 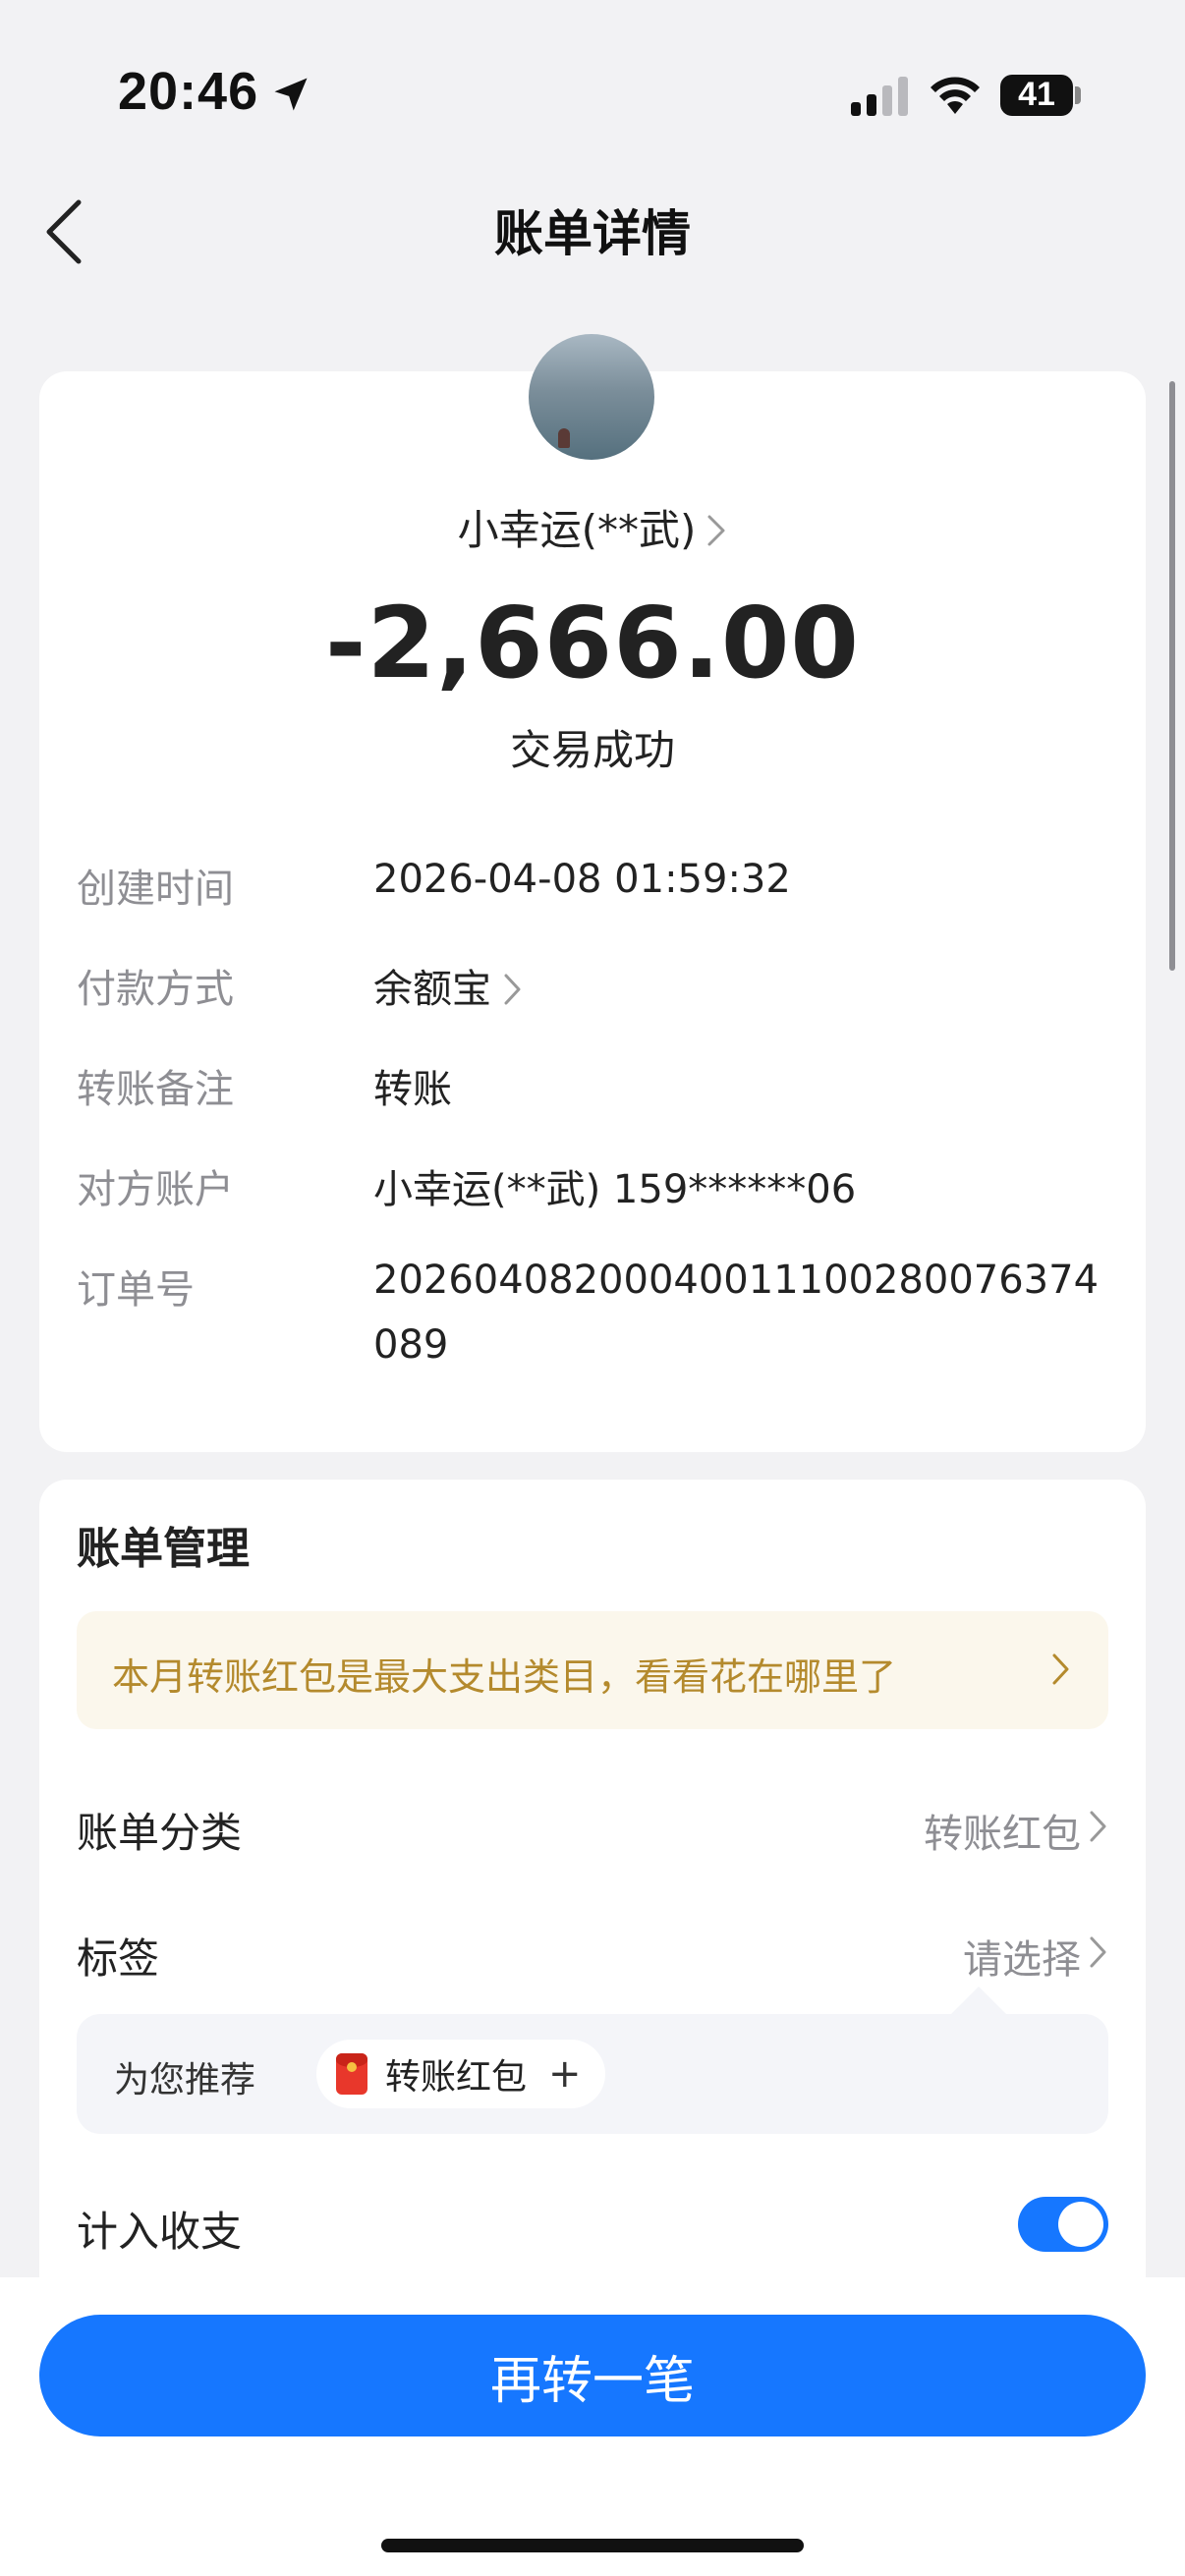 What do you see at coordinates (136, 1290) in the screenshot?
I see `detail-label-order: 订单号` at bounding box center [136, 1290].